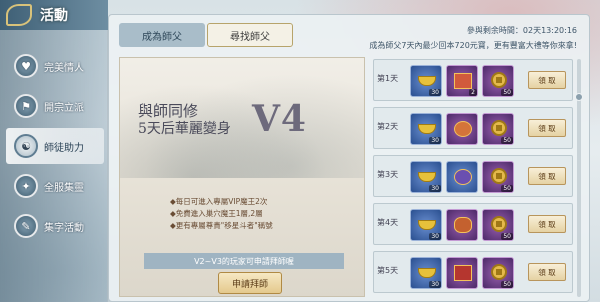 The image size is (600, 302). I want to click on reward-row: 第1天 30 2 50 領 取, so click(473, 80).